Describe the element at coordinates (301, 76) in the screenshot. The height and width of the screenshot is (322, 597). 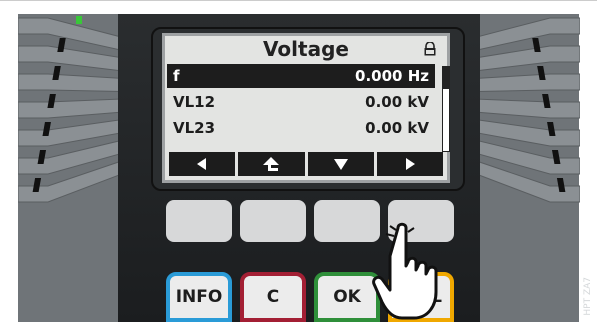
I see `row-frequency: f 0.000 Hz` at that location.